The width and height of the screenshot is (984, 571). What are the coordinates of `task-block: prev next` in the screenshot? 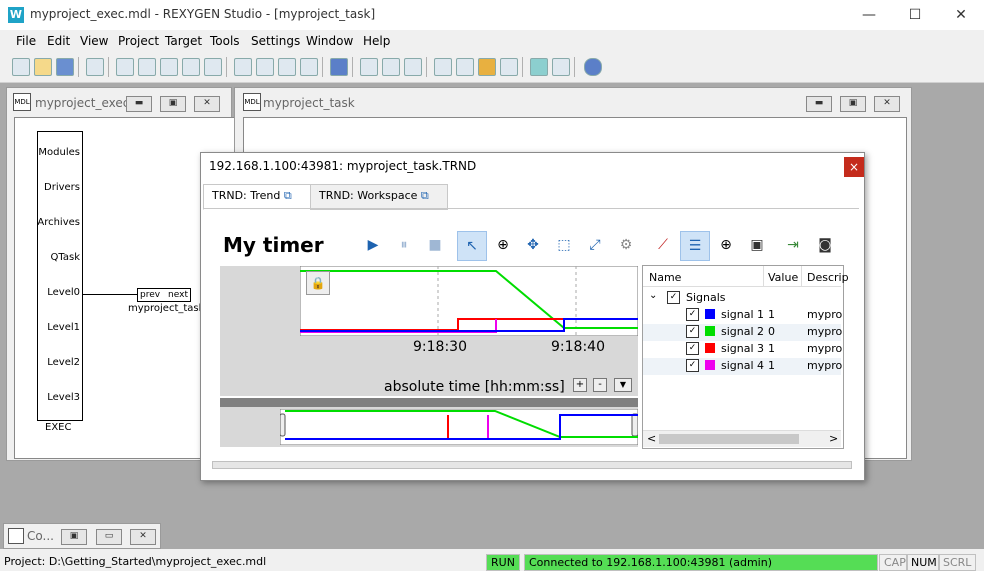 It's located at (164, 295).